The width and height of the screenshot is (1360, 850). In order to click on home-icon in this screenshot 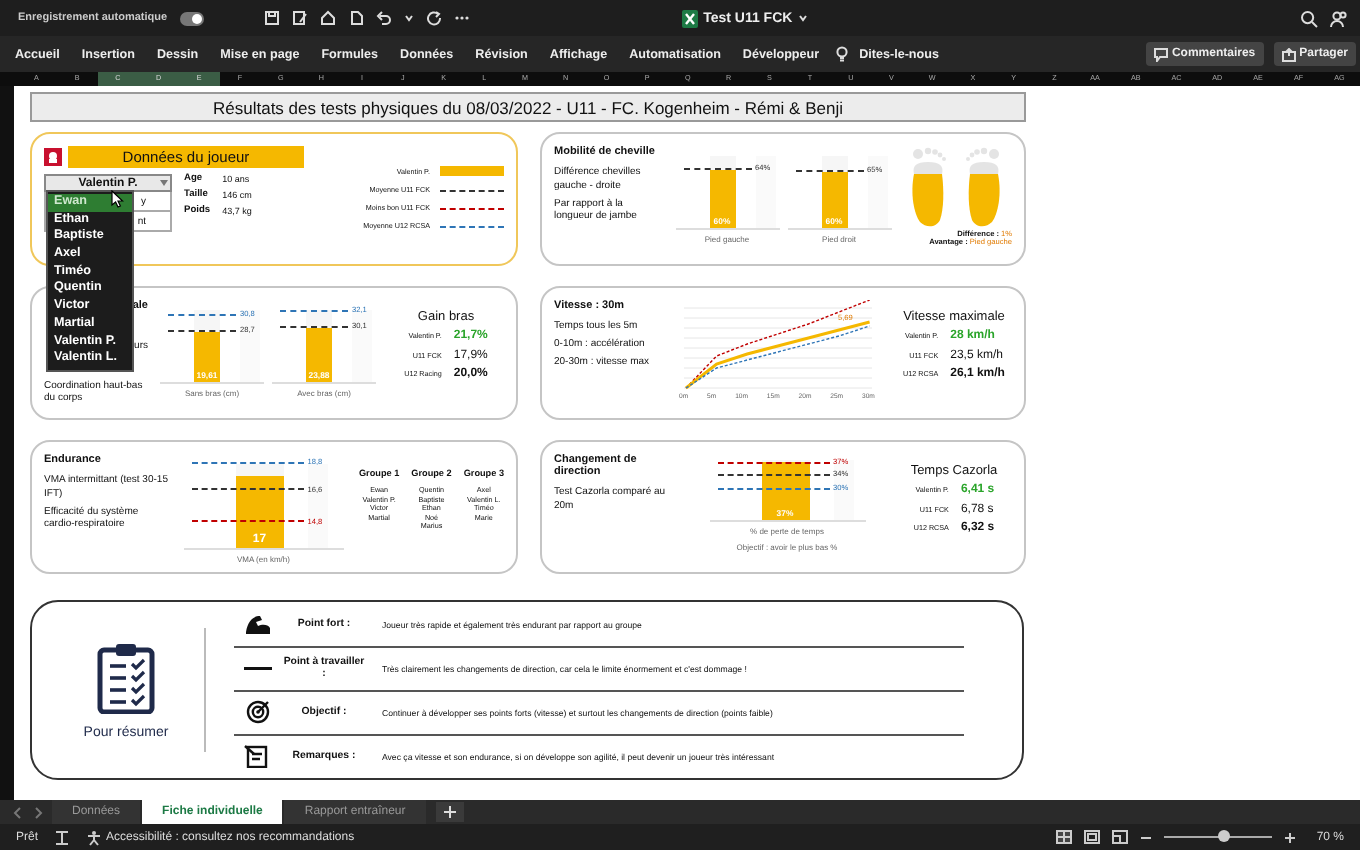, I will do `click(327, 18)`.